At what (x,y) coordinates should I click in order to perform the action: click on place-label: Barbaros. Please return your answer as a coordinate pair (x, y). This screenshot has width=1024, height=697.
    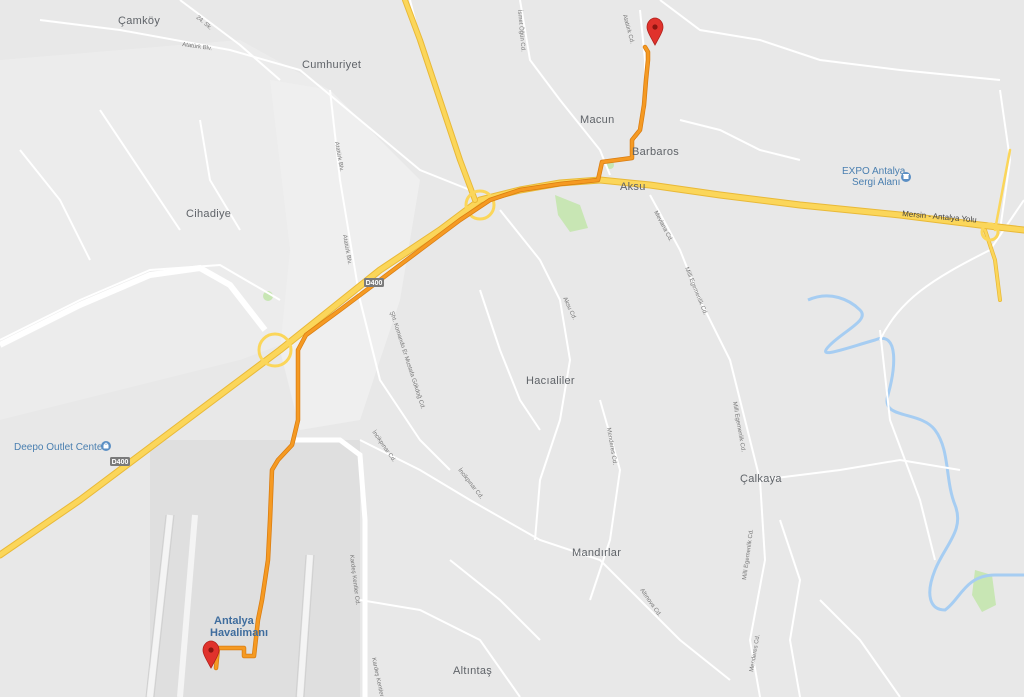
    Looking at the image, I should click on (655, 152).